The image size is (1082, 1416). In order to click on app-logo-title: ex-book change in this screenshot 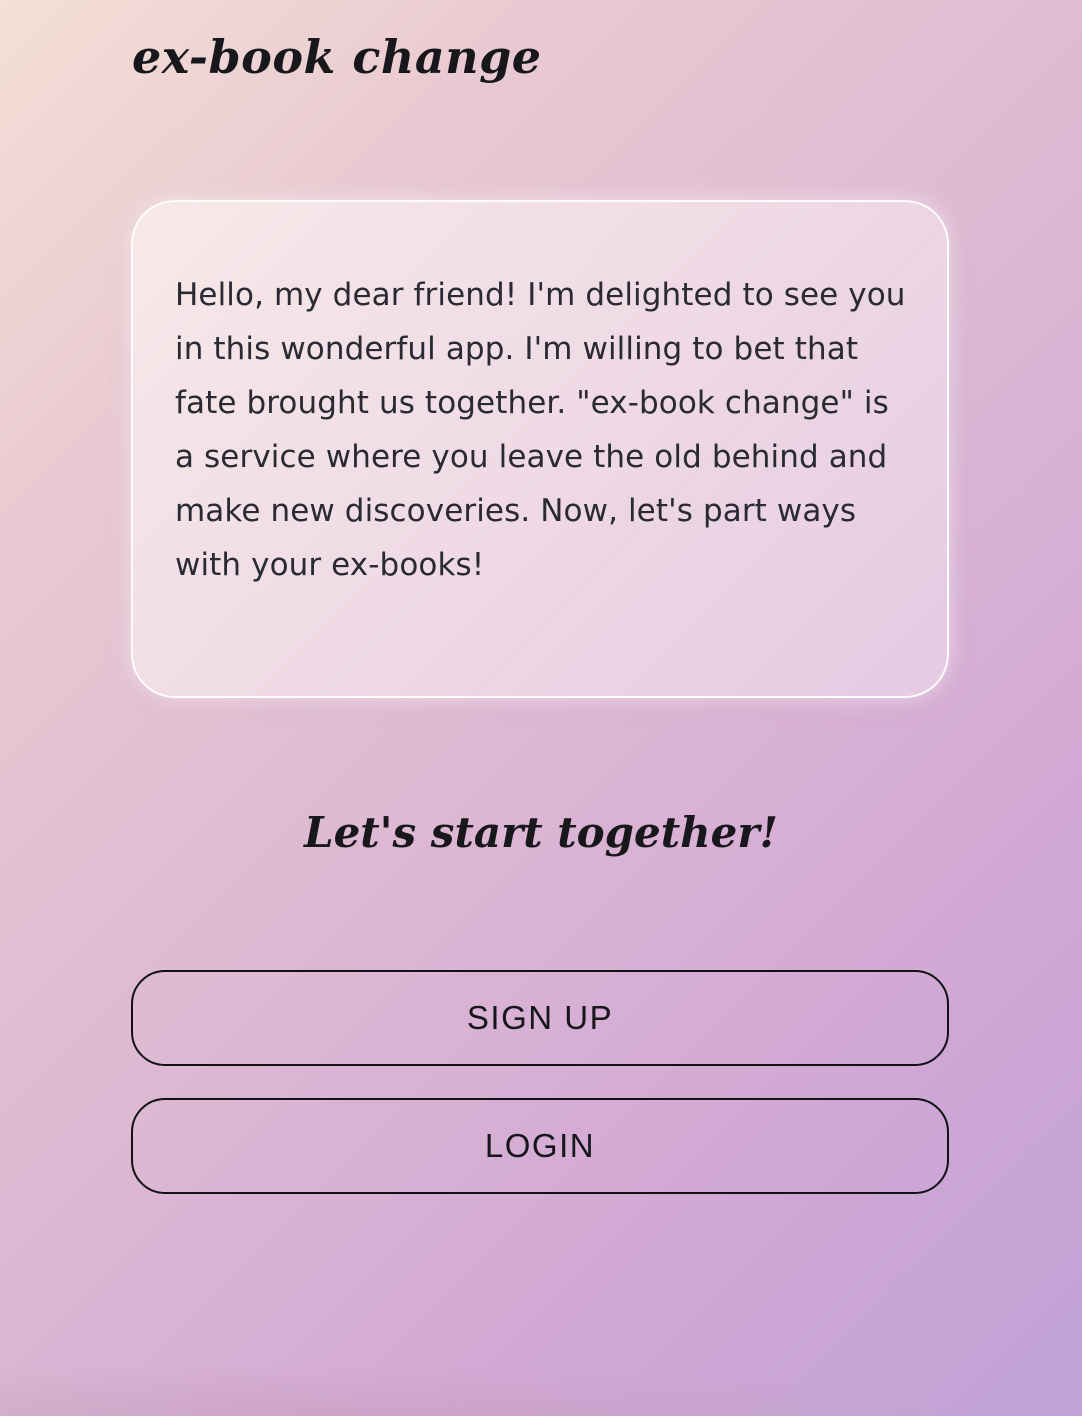, I will do `click(337, 57)`.